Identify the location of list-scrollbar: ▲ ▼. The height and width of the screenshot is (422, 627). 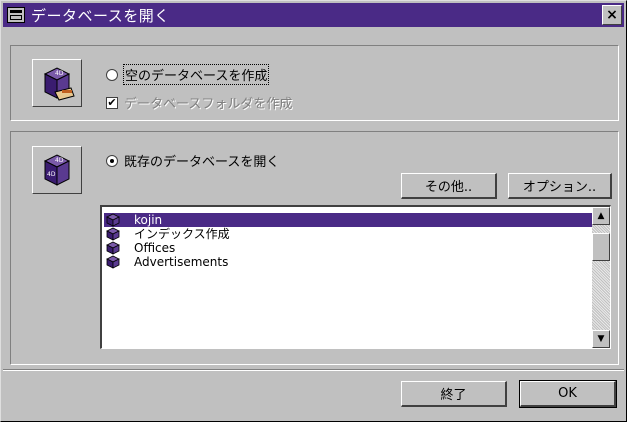
(601, 277).